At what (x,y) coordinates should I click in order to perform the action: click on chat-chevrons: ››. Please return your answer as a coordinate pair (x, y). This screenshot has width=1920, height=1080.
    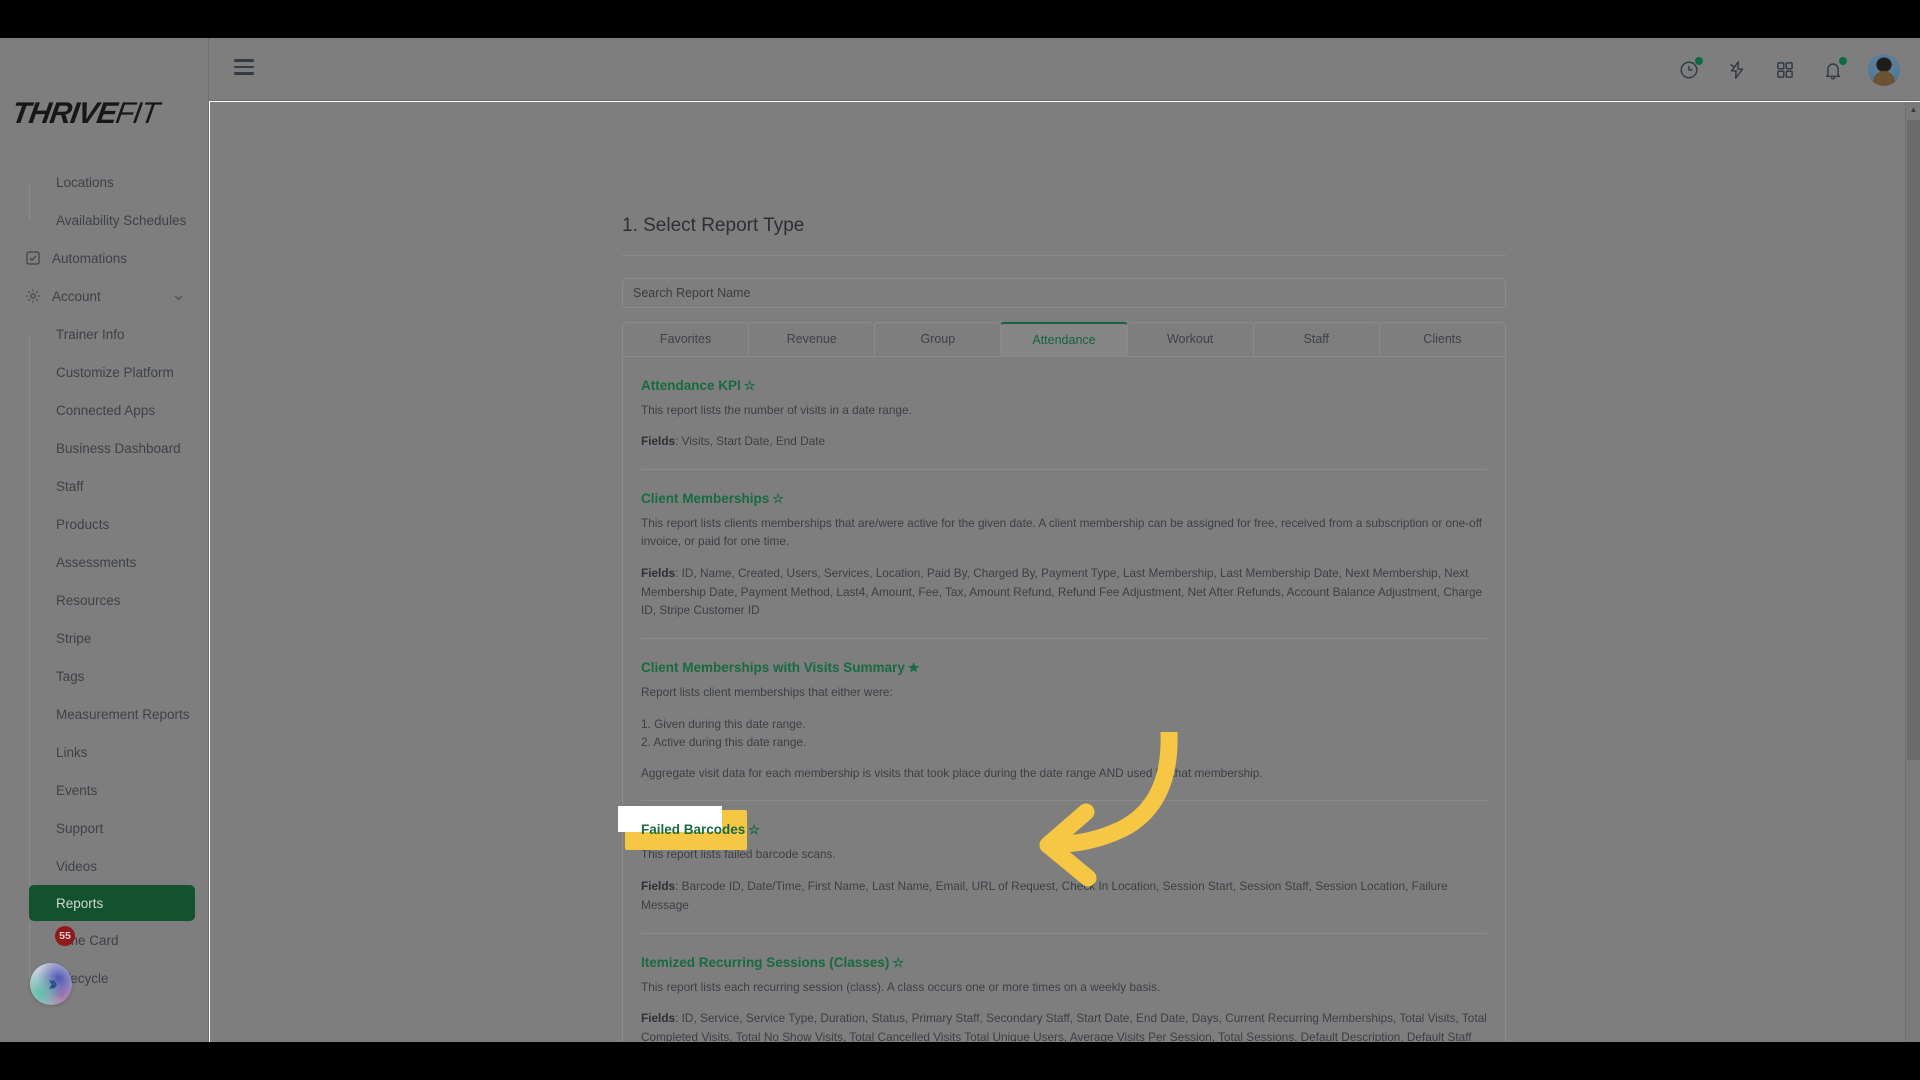
    Looking at the image, I should click on (53, 983).